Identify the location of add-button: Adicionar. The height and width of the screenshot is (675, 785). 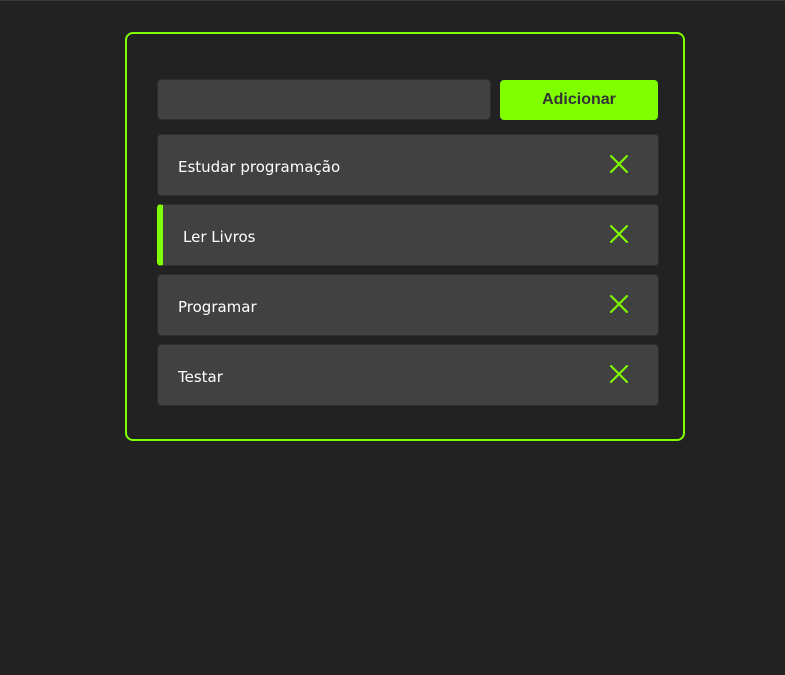
(579, 100).